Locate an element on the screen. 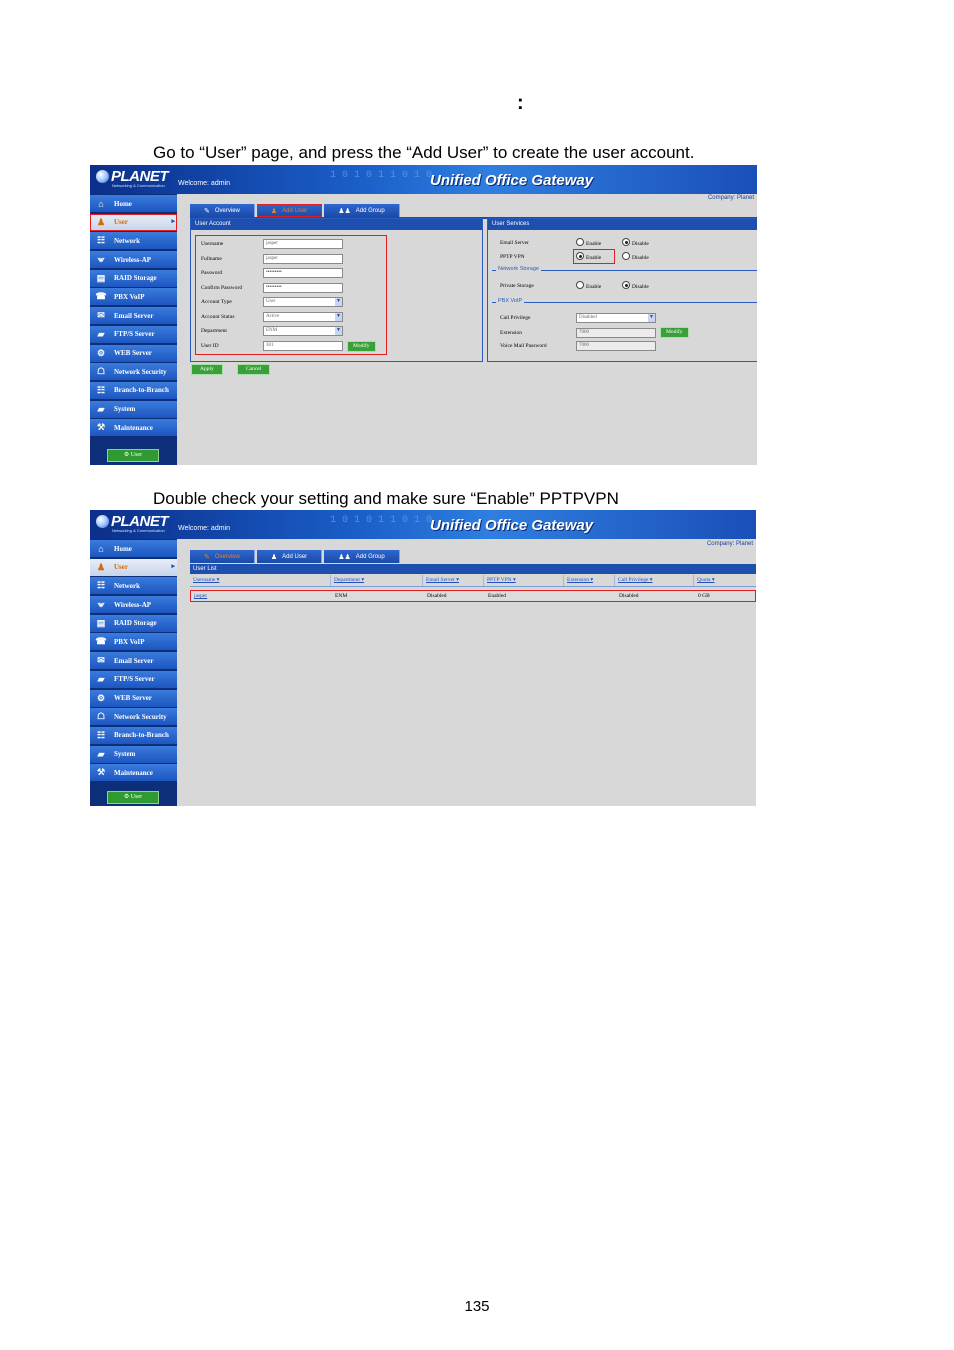 Image resolution: width=954 pixels, height=1350 pixels. account-status-select: Active ▼ is located at coordinates (303, 316).